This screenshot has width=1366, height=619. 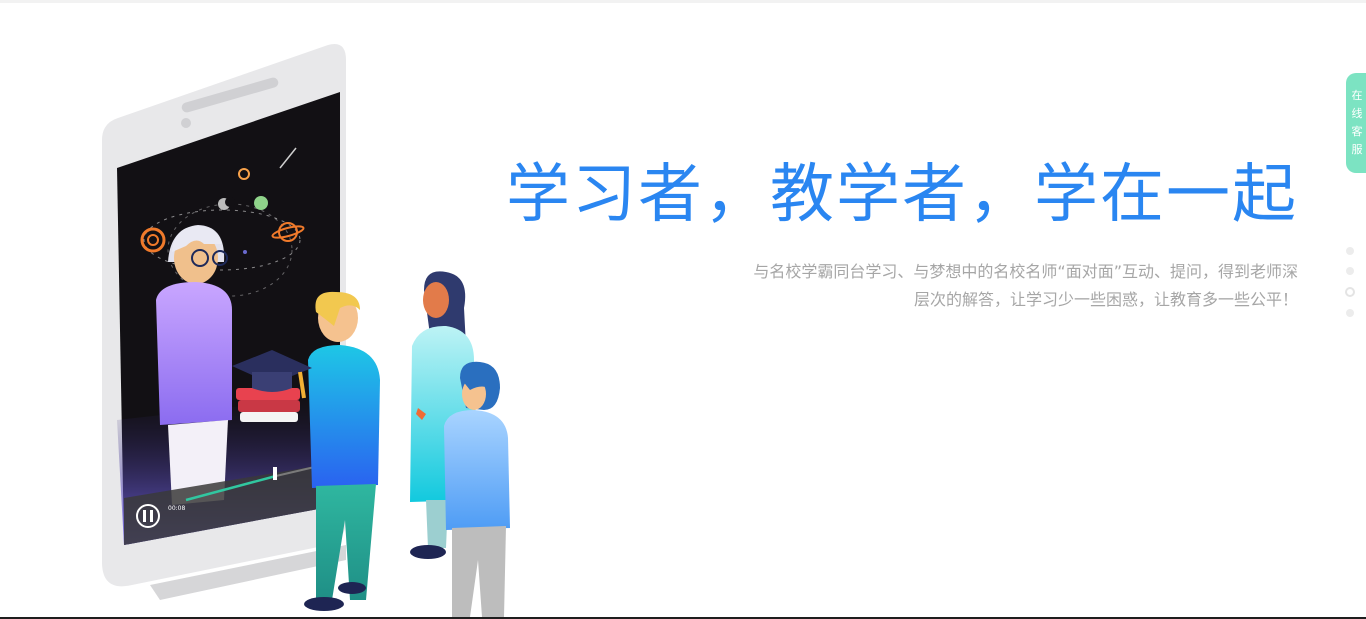 What do you see at coordinates (902, 195) in the screenshot?
I see `hero-title: 学习者，教学者，学在一起` at bounding box center [902, 195].